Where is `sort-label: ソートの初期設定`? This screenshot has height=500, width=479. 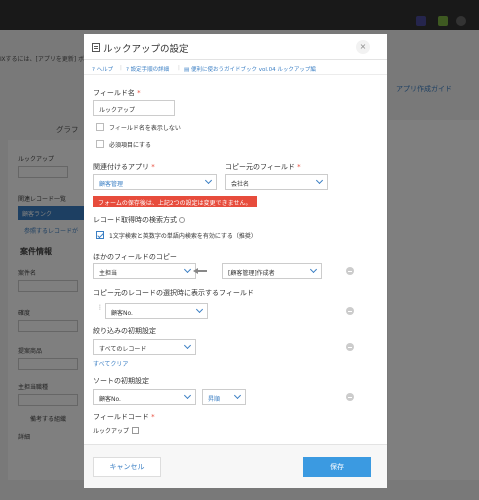 sort-label: ソートの初期設定 is located at coordinates (121, 381).